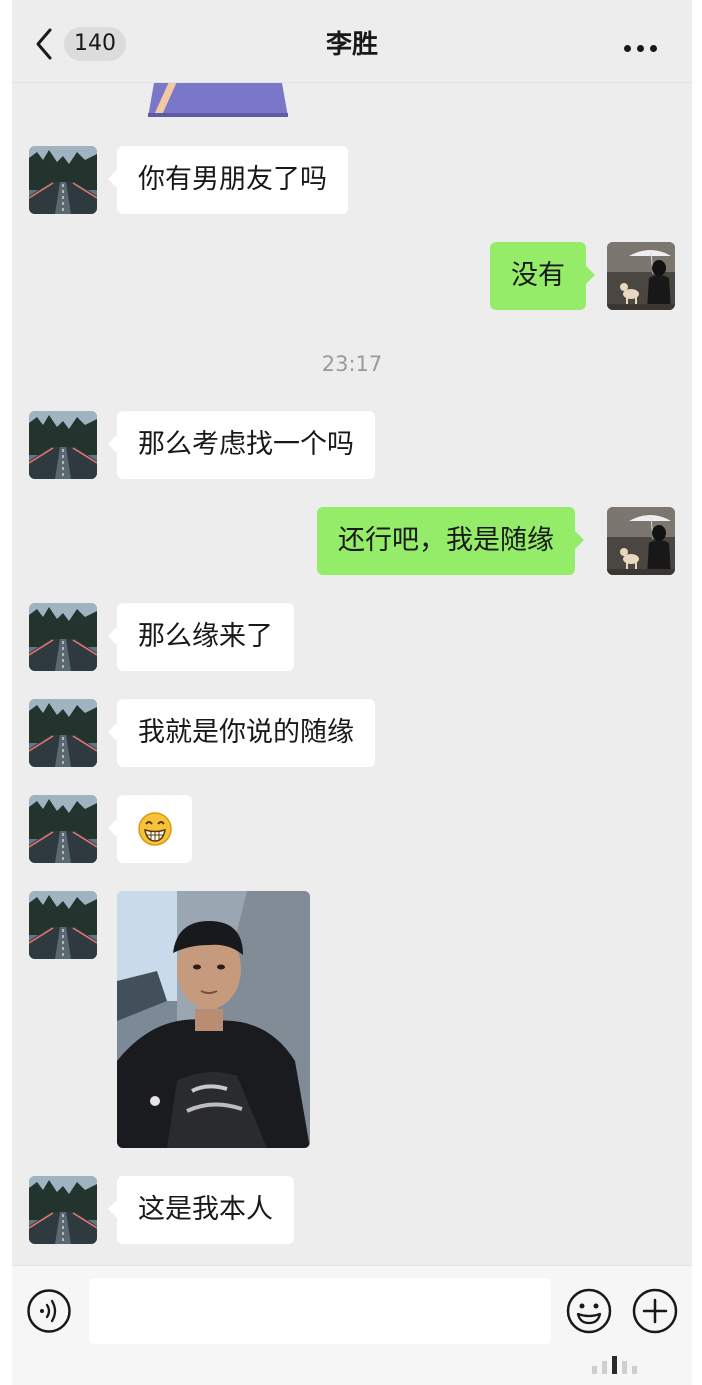  I want to click on received-emoji-bubble, so click(150, 829).